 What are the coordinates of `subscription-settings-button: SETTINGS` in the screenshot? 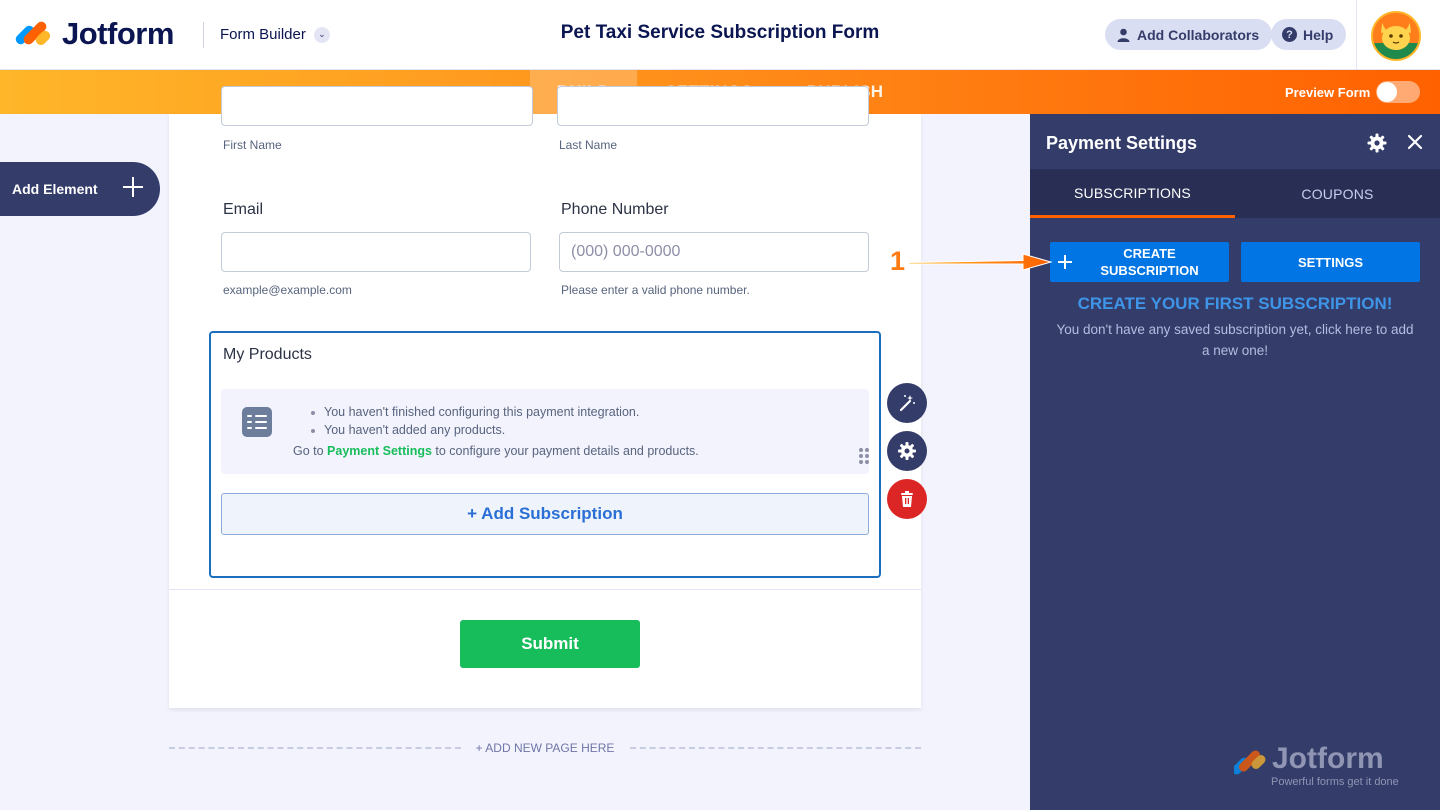 It's located at (1330, 262).